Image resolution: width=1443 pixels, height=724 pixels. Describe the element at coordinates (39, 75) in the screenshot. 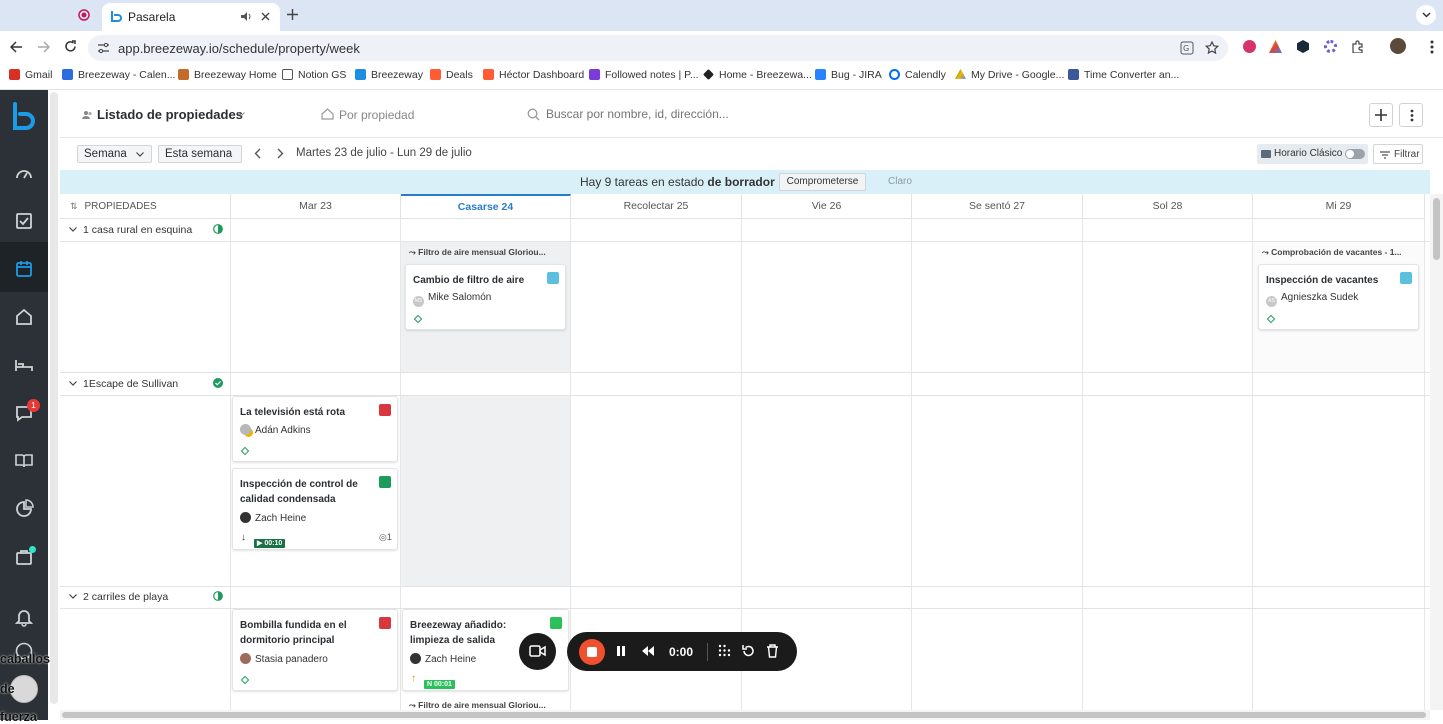

I see `bookmark-label: Gmail` at that location.